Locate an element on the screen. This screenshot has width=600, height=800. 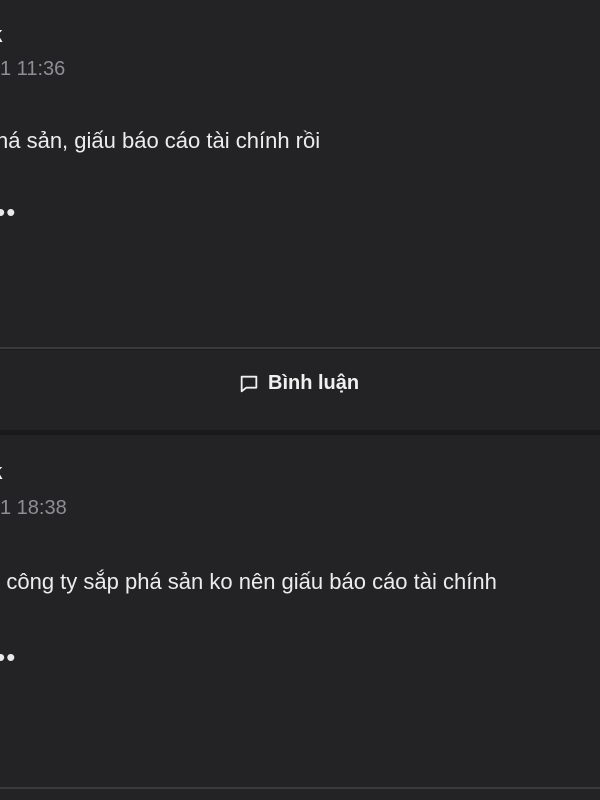
comment-label: Bình luận is located at coordinates (314, 383).